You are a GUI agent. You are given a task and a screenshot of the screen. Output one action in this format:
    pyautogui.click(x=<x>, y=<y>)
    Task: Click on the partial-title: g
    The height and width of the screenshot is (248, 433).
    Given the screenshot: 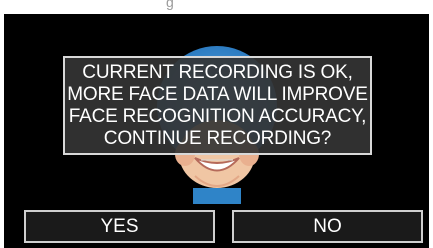 What is the action you would take?
    pyautogui.click(x=216, y=7)
    